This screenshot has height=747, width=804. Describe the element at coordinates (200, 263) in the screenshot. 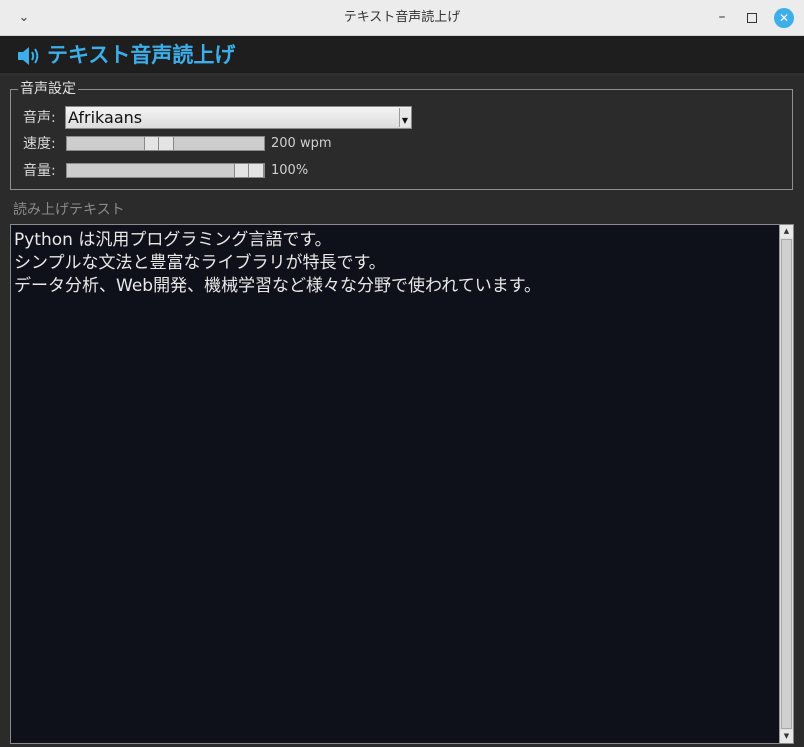

I see `text-line: シンプルな文法と豊富なライブラリが特長です。` at that location.